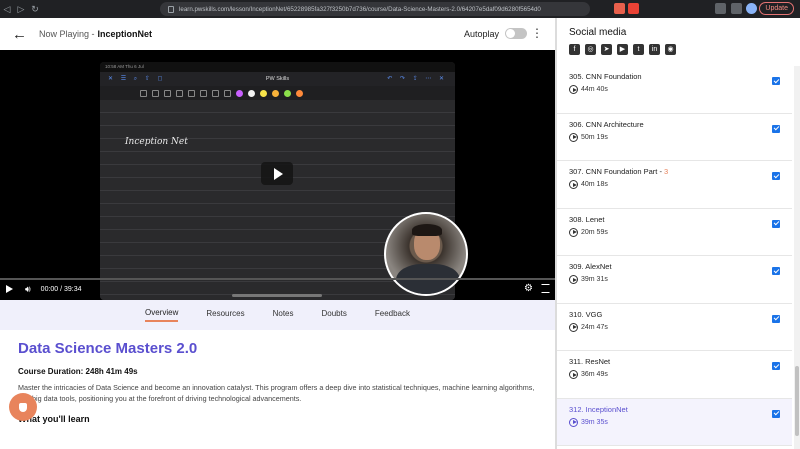 This screenshot has height=449, width=800. Describe the element at coordinates (776, 8) in the screenshot. I see `update-button: Update` at that location.